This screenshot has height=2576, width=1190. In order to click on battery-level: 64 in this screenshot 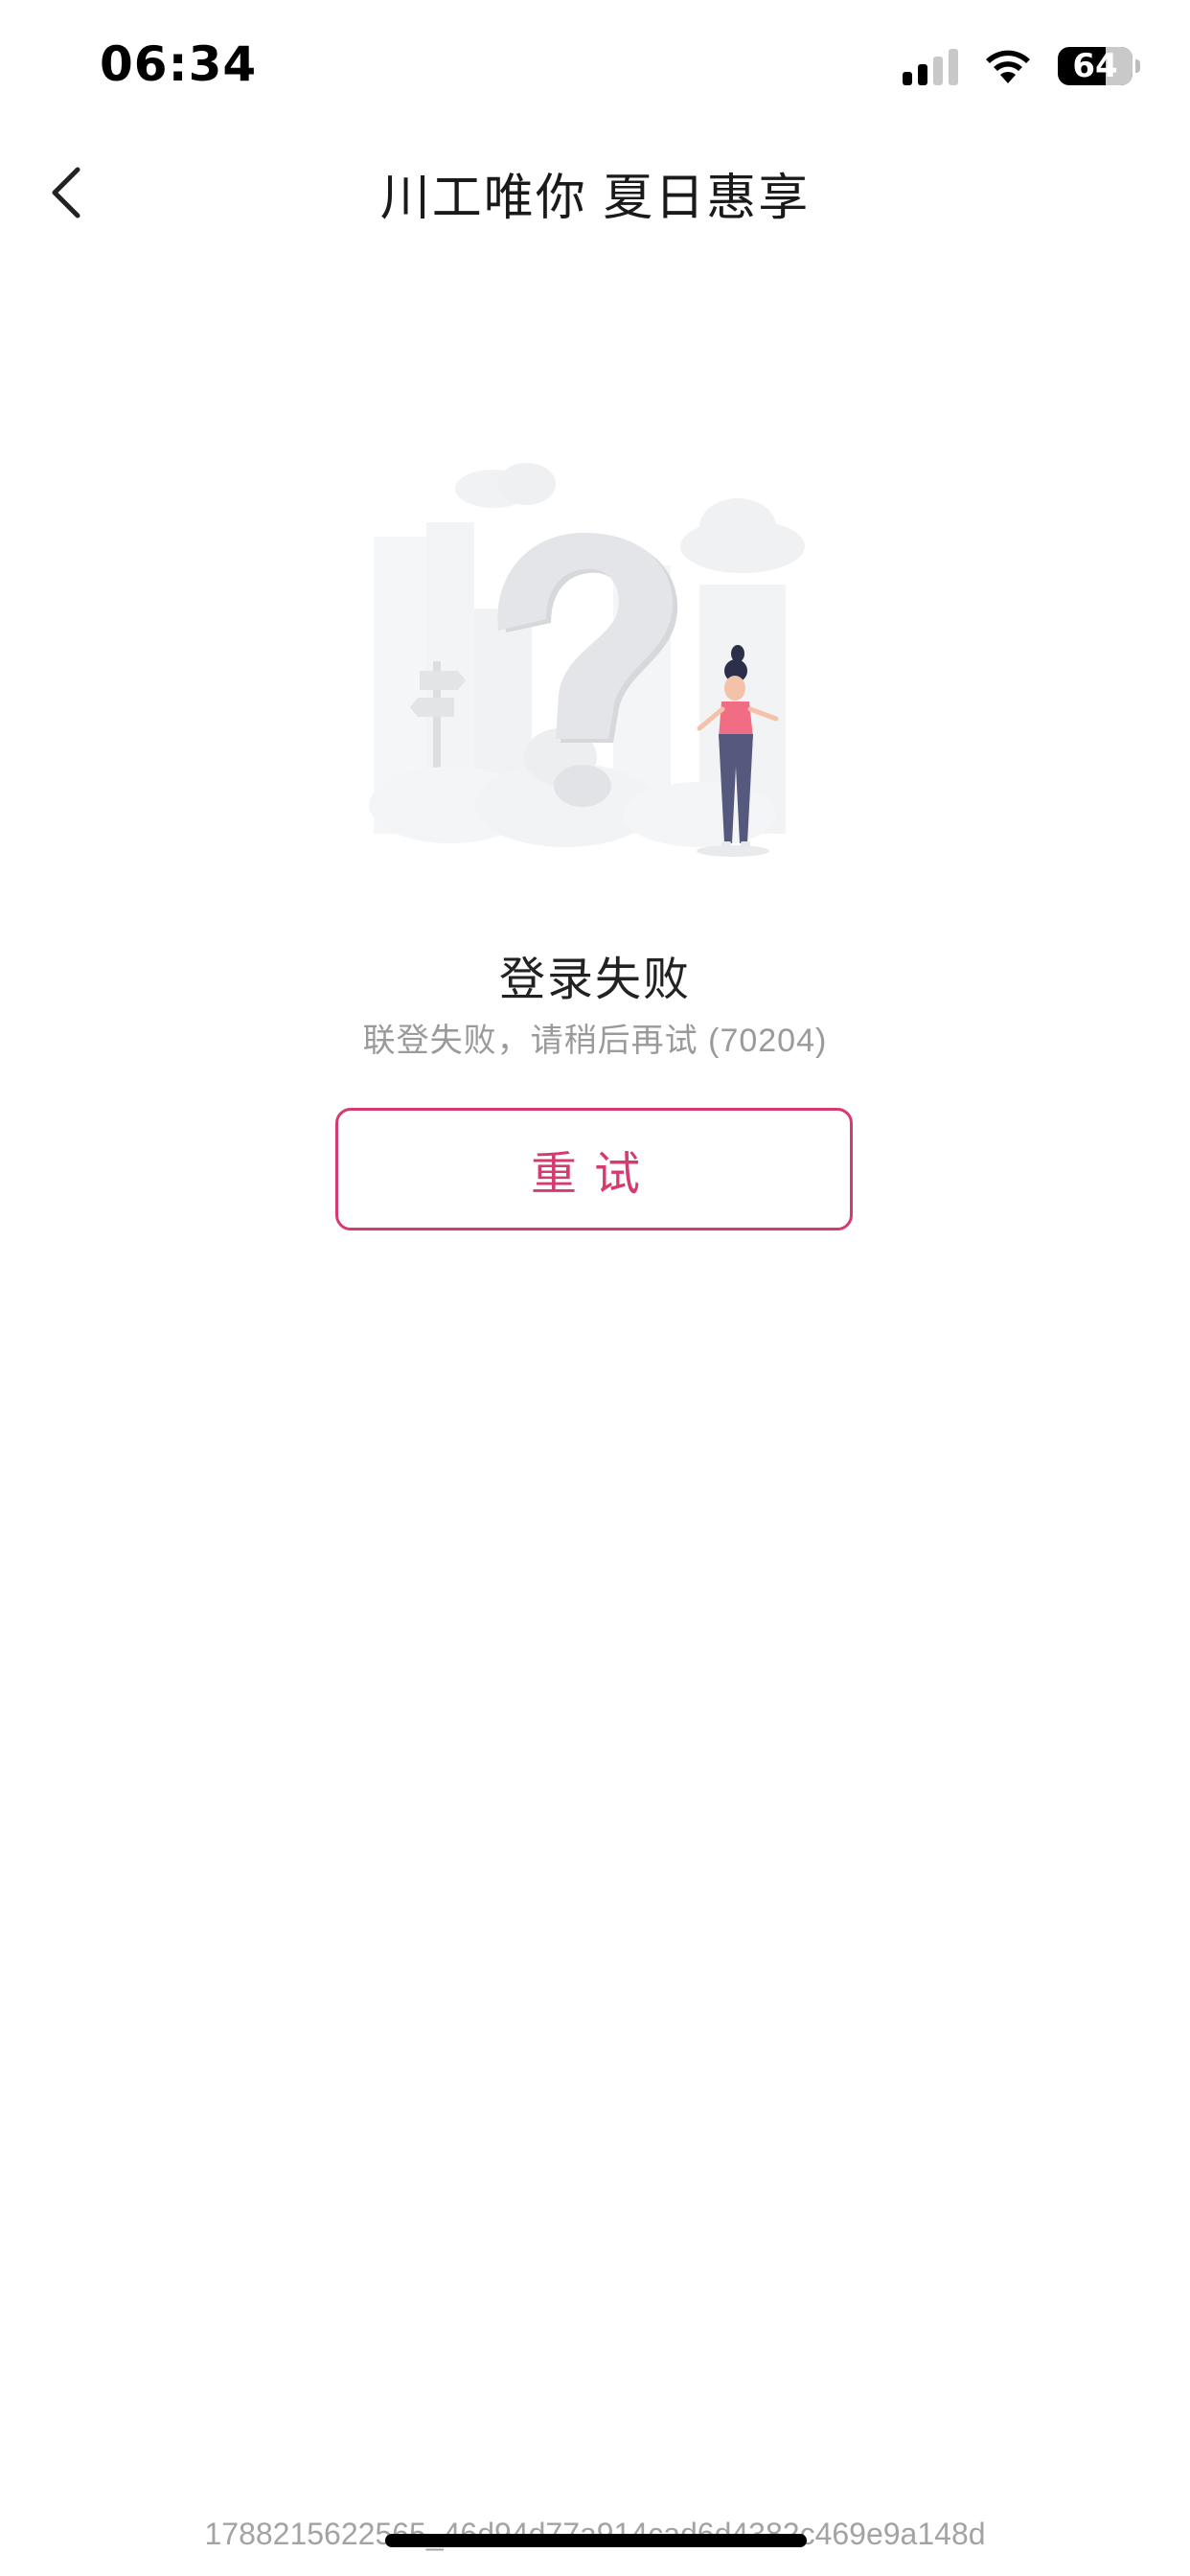, I will do `click(1095, 66)`.